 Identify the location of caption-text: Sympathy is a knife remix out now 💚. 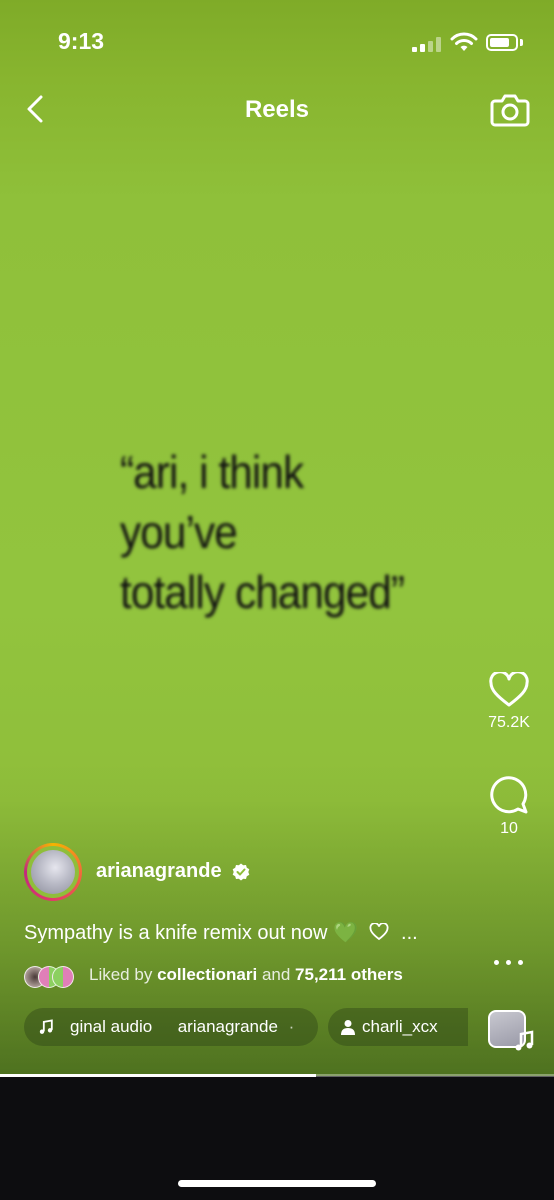
(191, 933).